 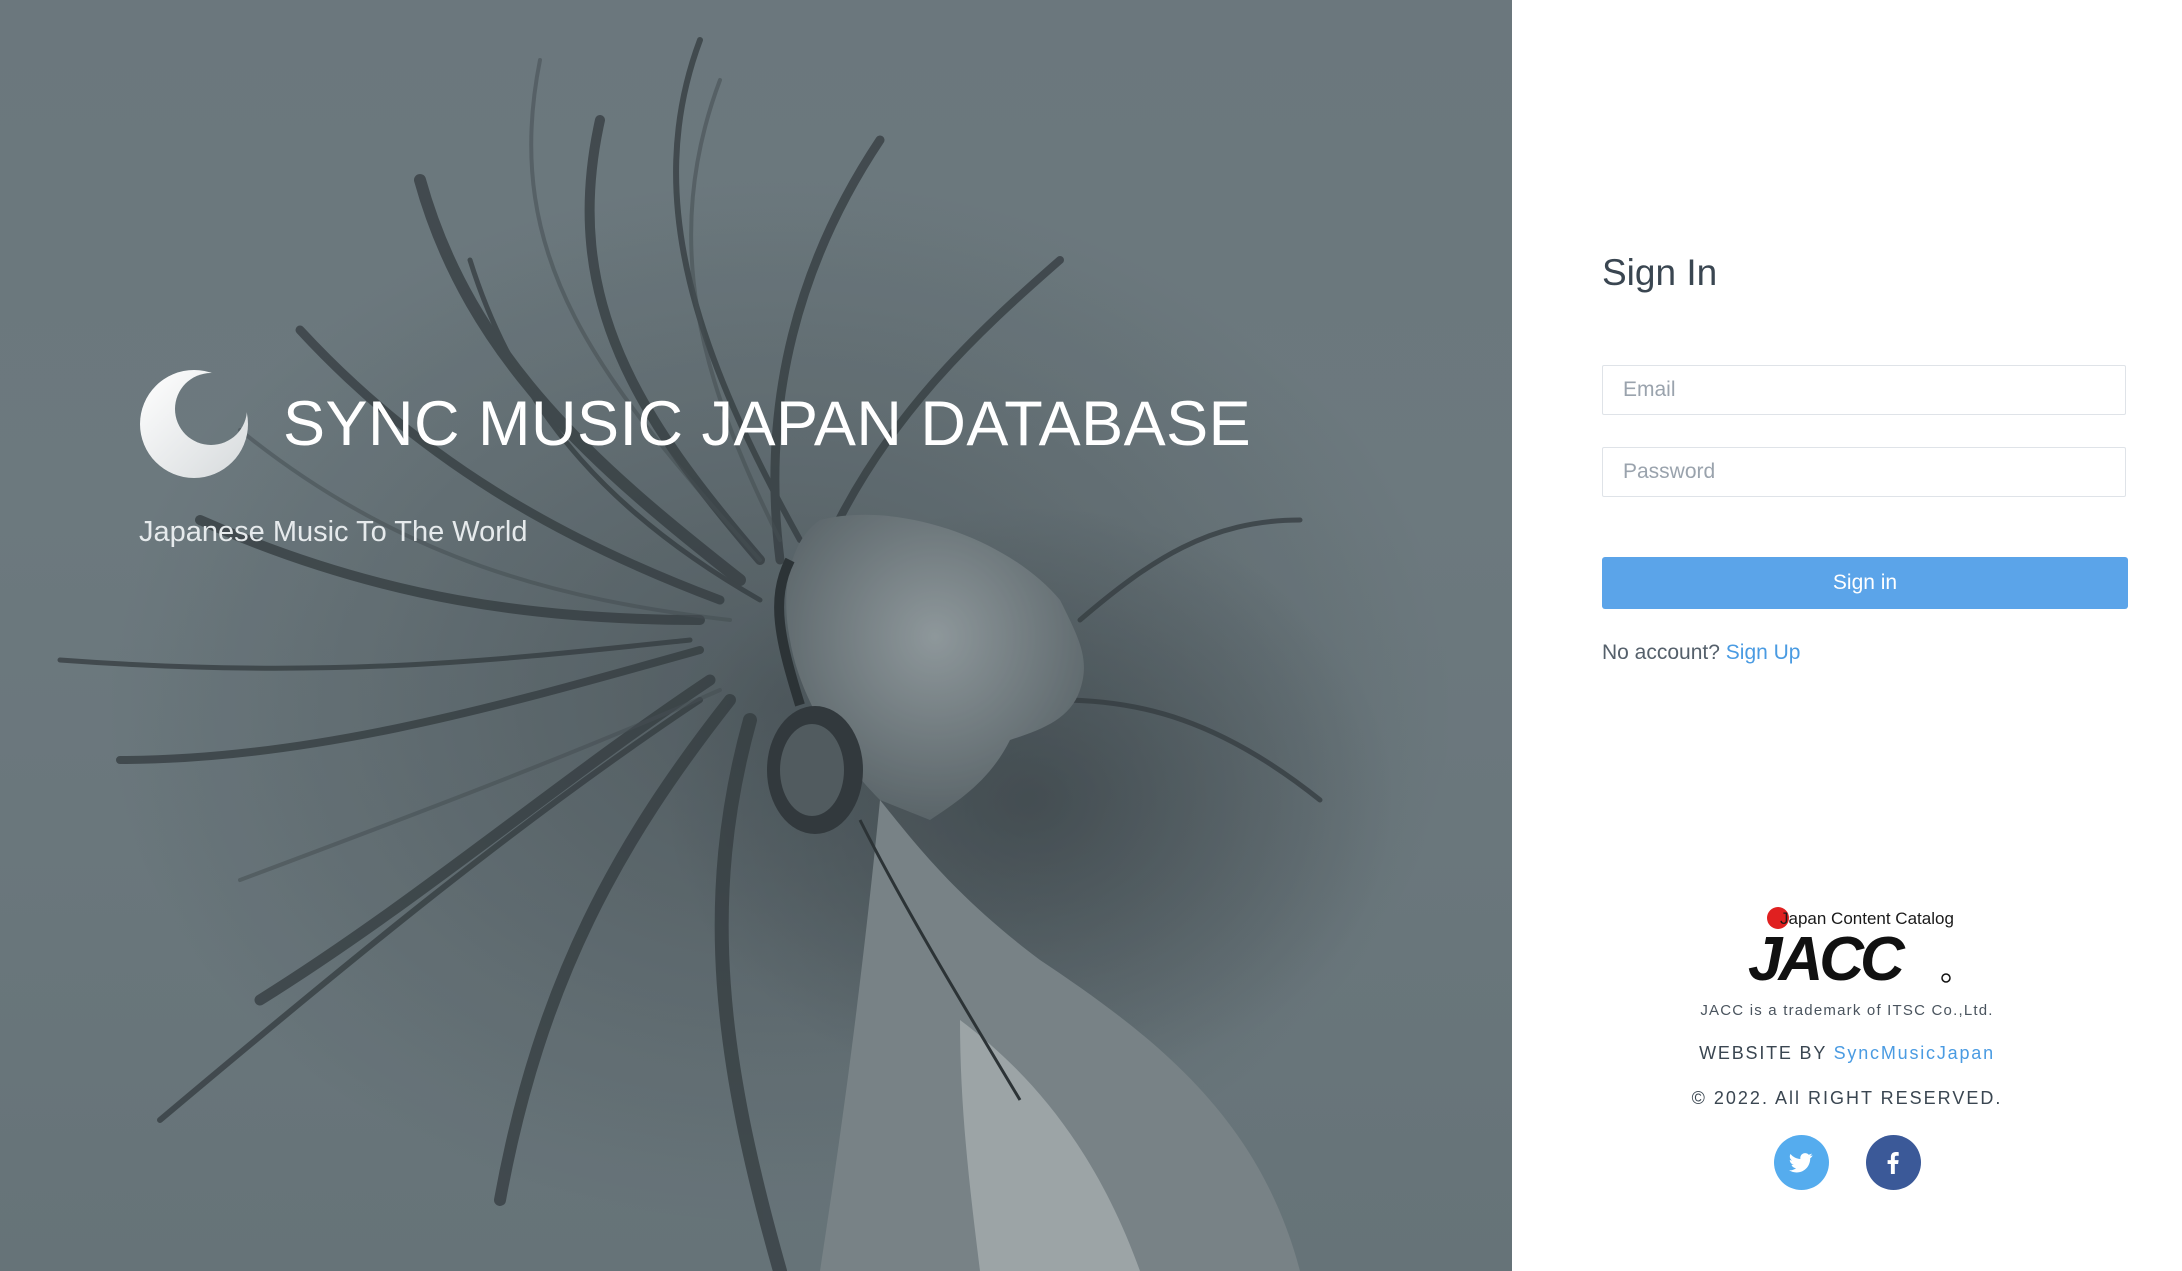 I want to click on website-credit-link: SyncMusicJapan, so click(x=1914, y=1053).